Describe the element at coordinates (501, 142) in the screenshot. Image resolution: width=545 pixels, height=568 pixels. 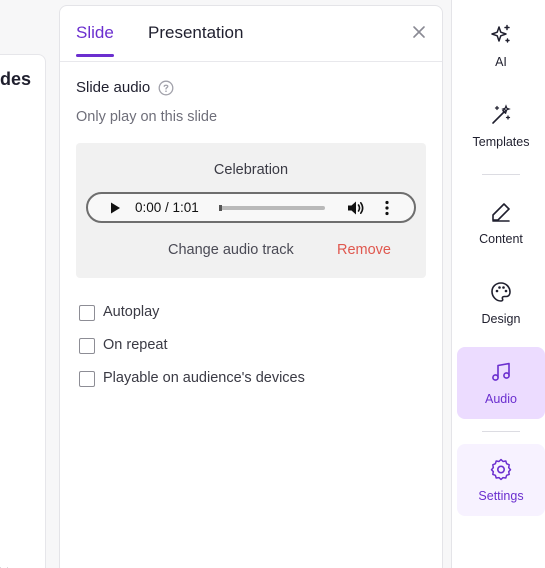
I see `sidebar-label-templates: Templates` at that location.